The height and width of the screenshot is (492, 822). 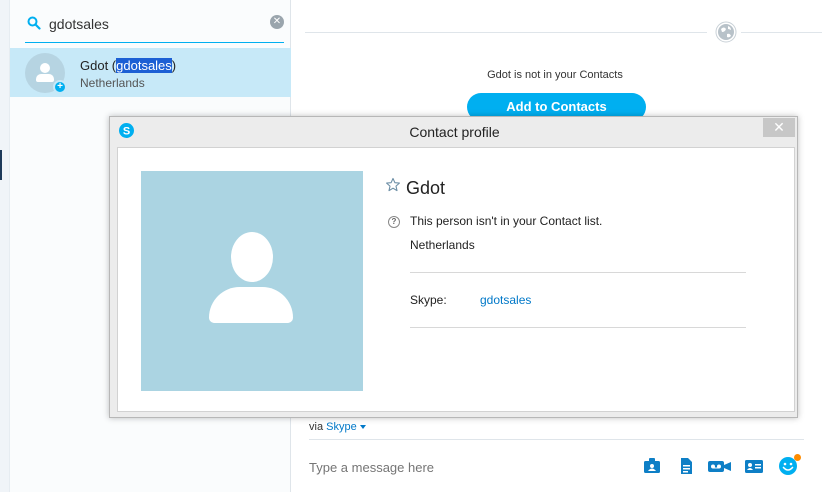 What do you see at coordinates (797, 457) in the screenshot?
I see `notification-dot` at bounding box center [797, 457].